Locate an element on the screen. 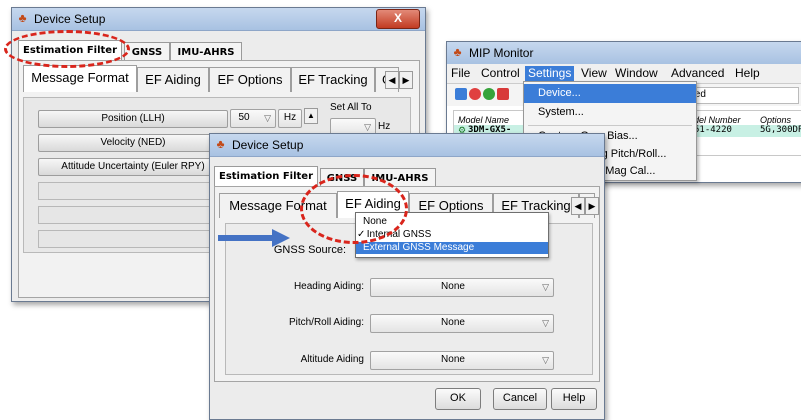  menu-control: Control is located at coordinates (500, 73).